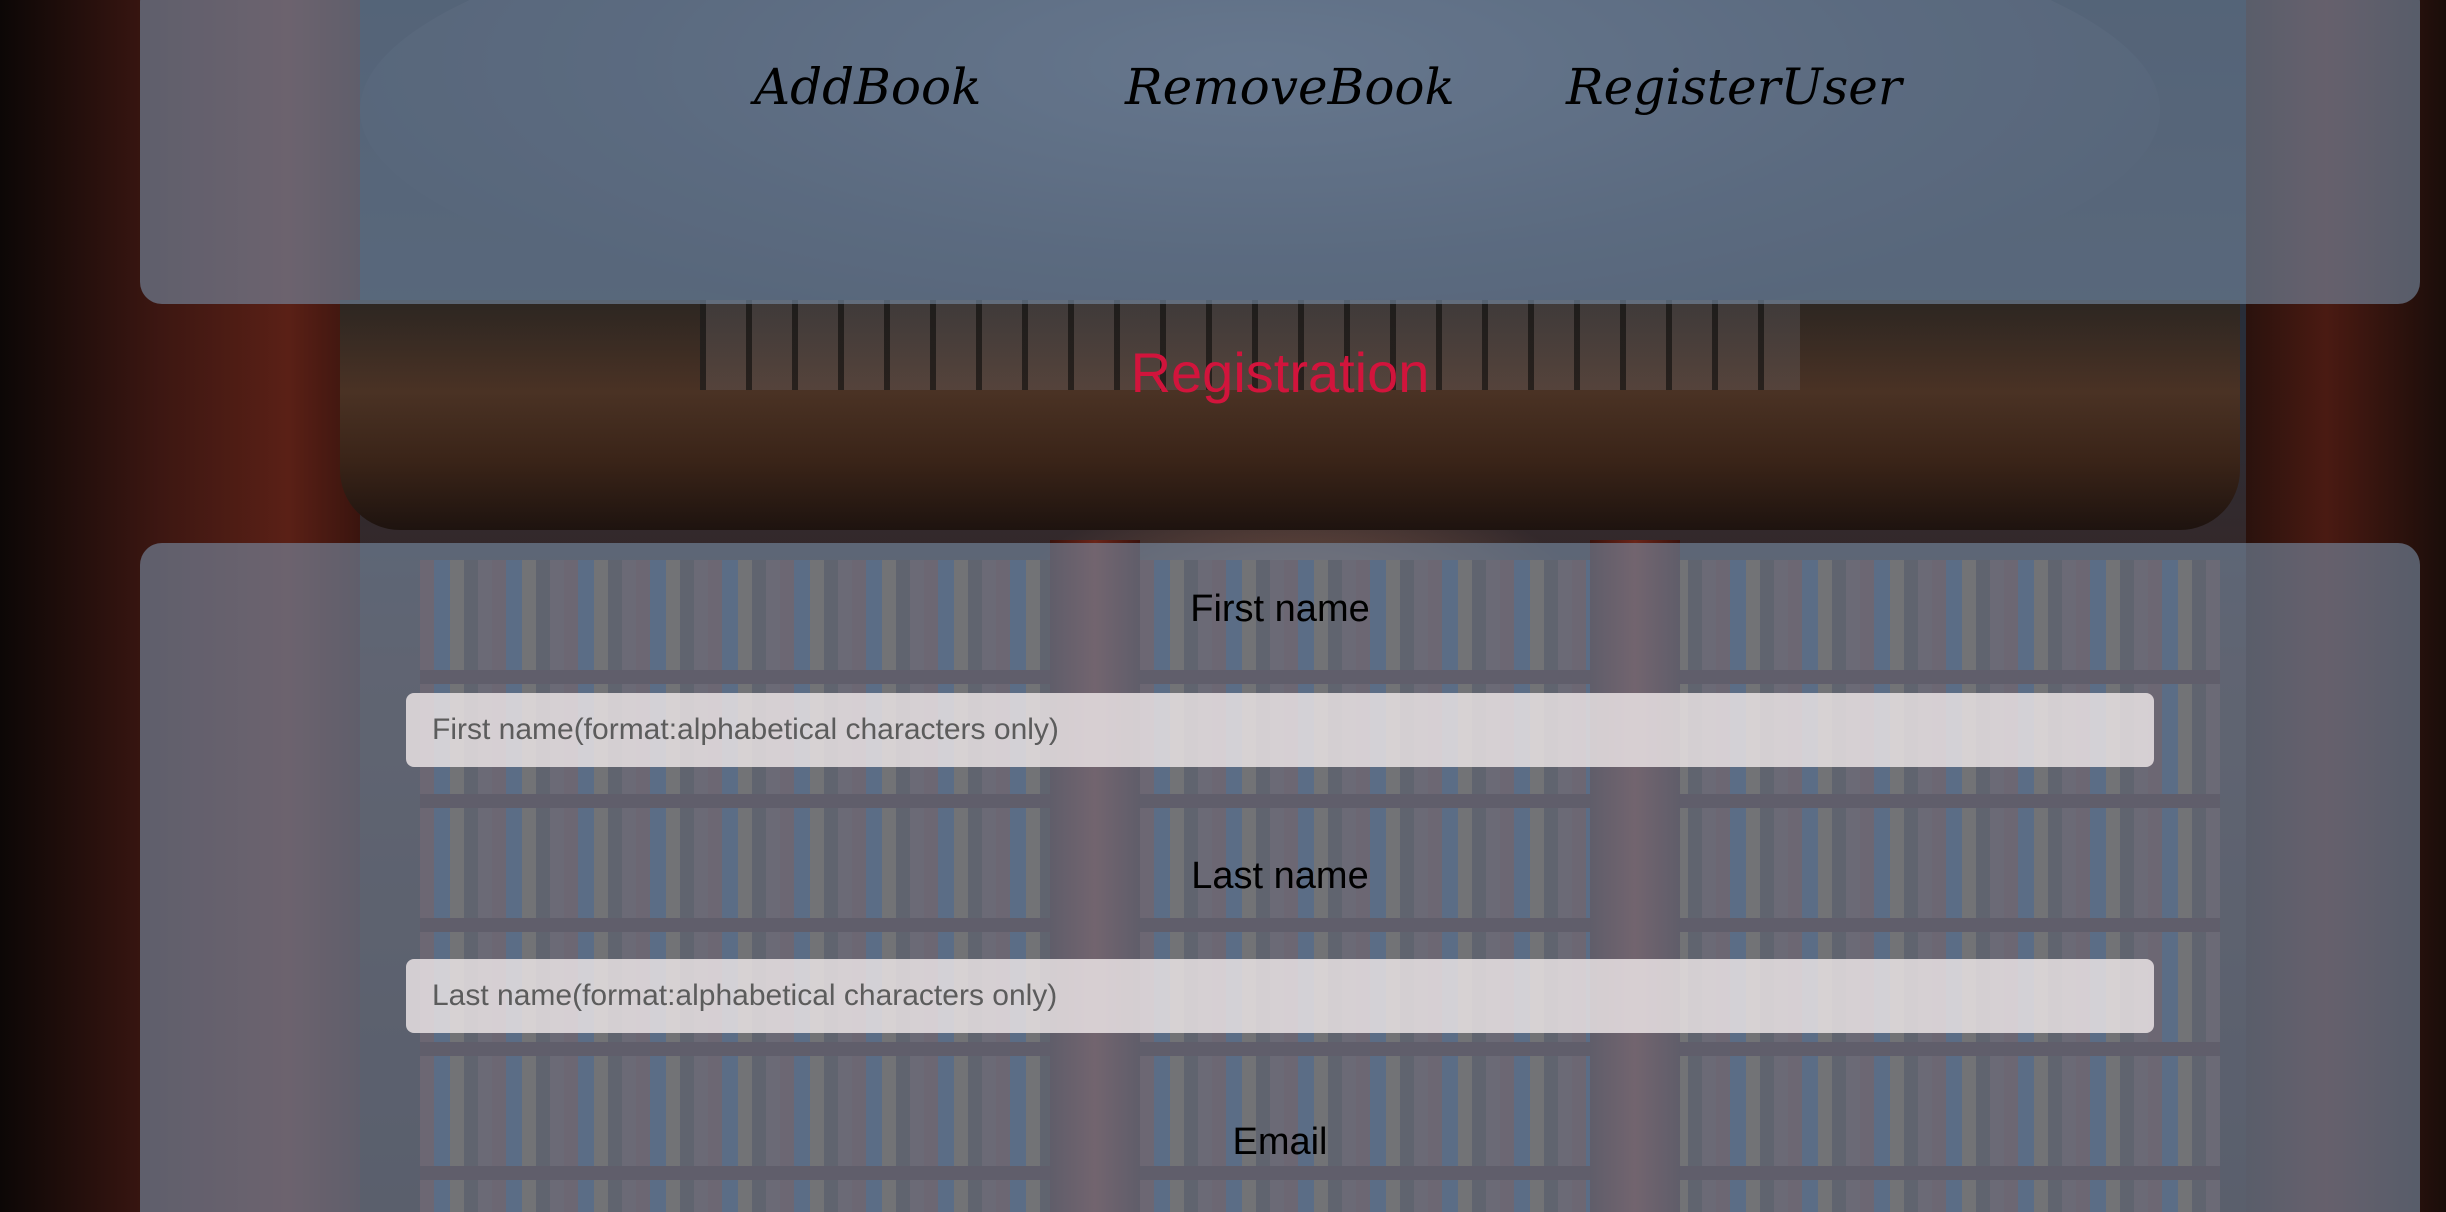  I want to click on nav-link-registeruser: RegisterUser, so click(1734, 87).